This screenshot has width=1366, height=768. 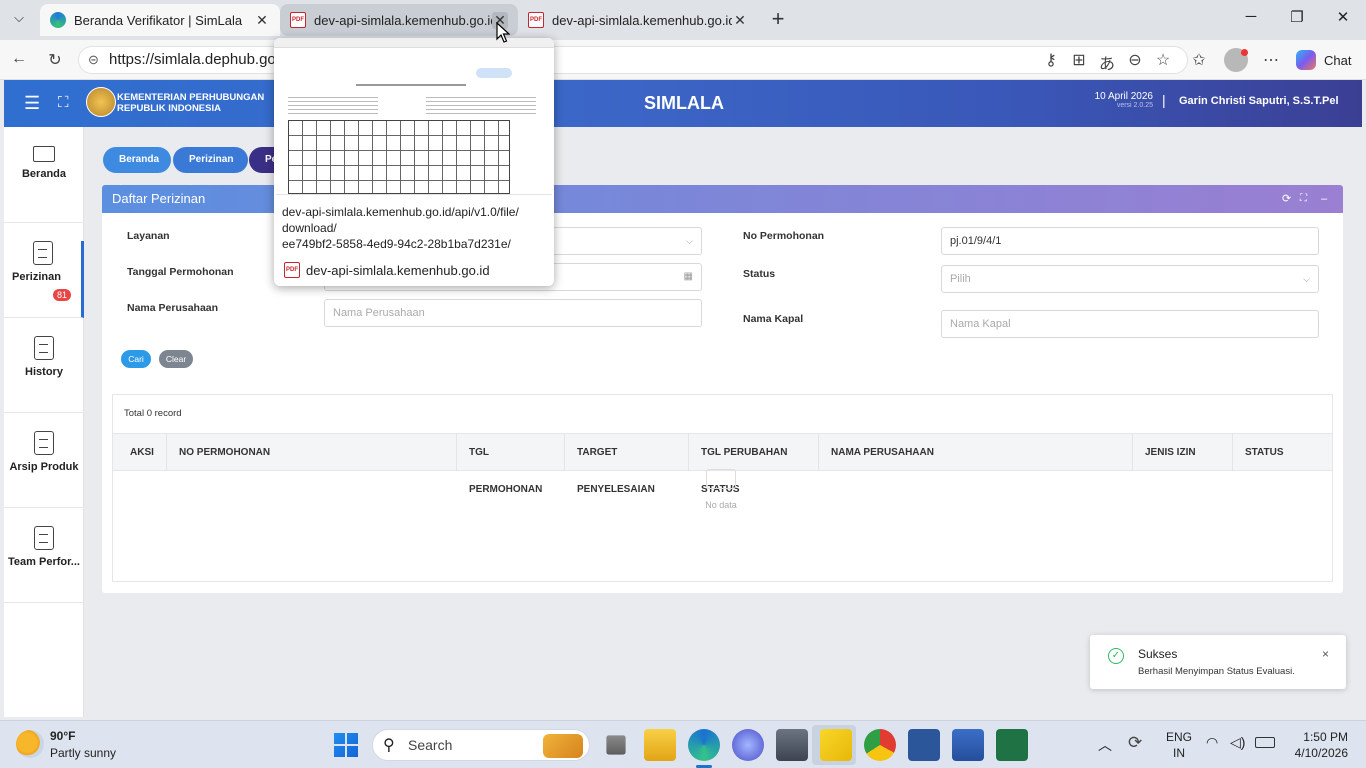 I want to click on column-header-tgl-perubahan-status: TGL PERUBAHAN STATUS, so click(x=754, y=464).